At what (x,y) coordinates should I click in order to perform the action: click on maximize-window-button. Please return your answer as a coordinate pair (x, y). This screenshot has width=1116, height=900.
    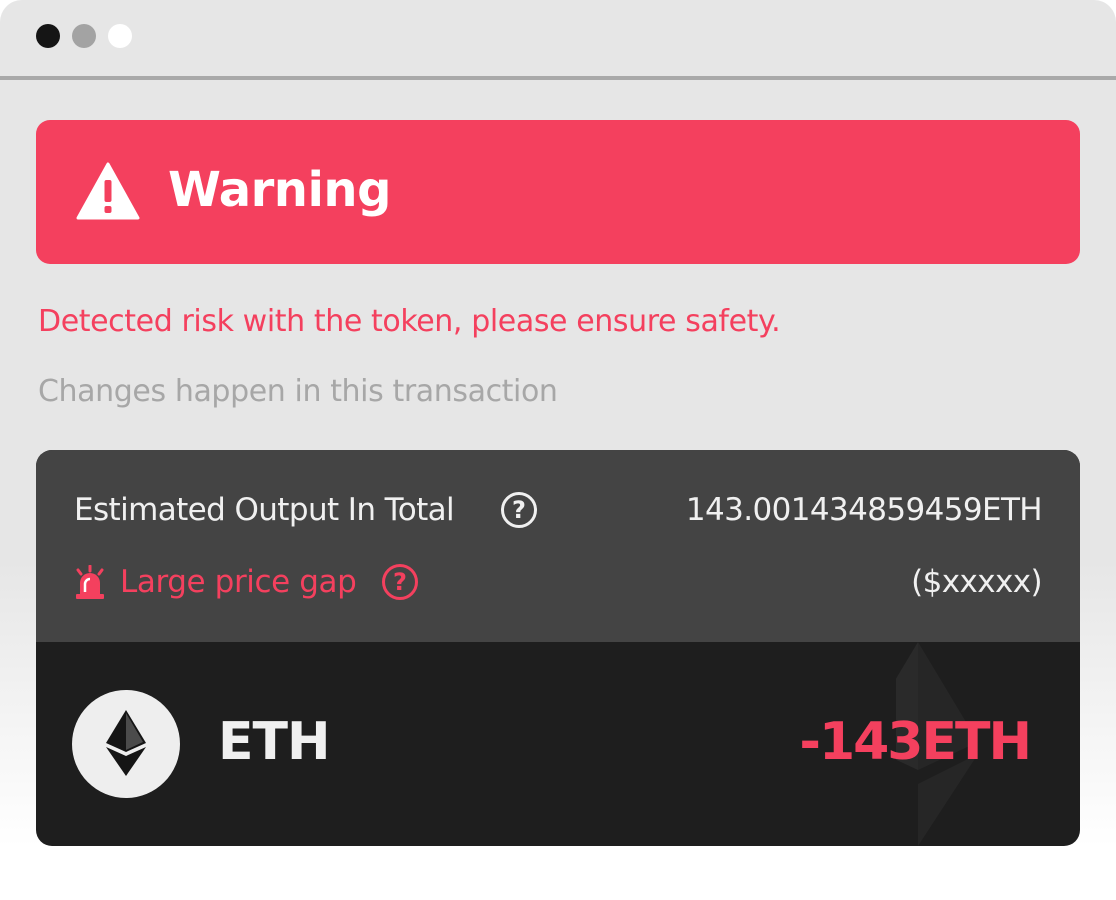
    Looking at the image, I should click on (120, 36).